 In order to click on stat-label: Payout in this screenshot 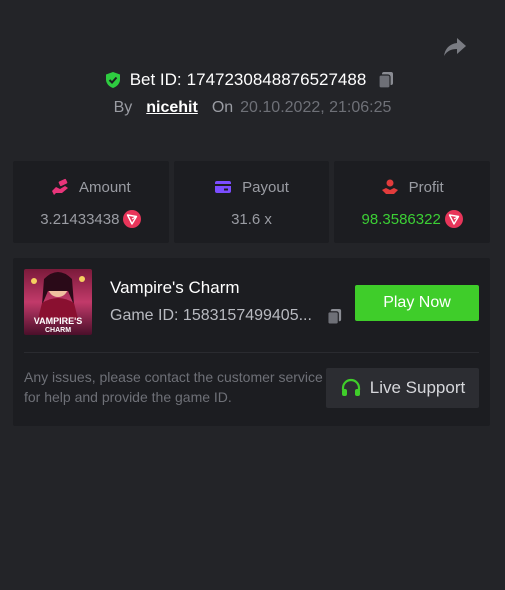, I will do `click(265, 187)`.